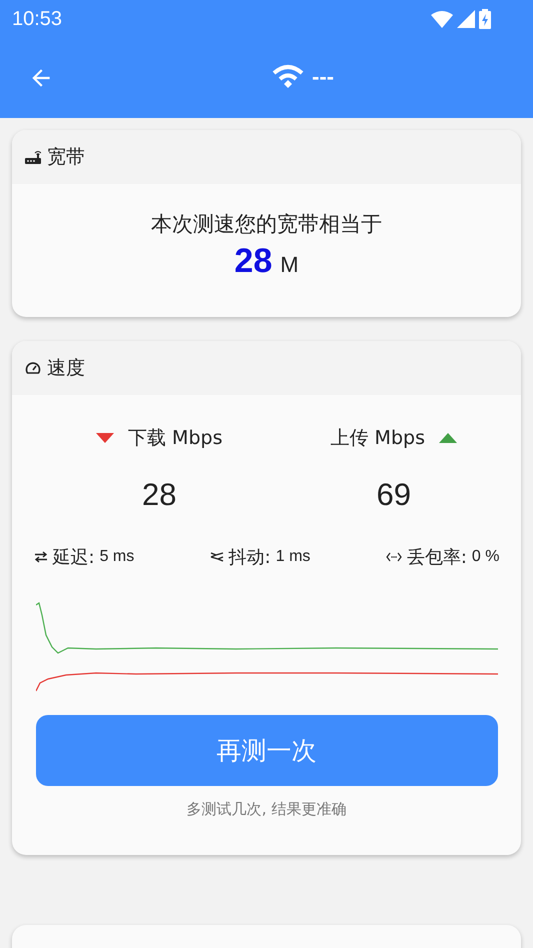 The height and width of the screenshot is (948, 533). I want to click on download-label: 下载 Mbps, so click(175, 438).